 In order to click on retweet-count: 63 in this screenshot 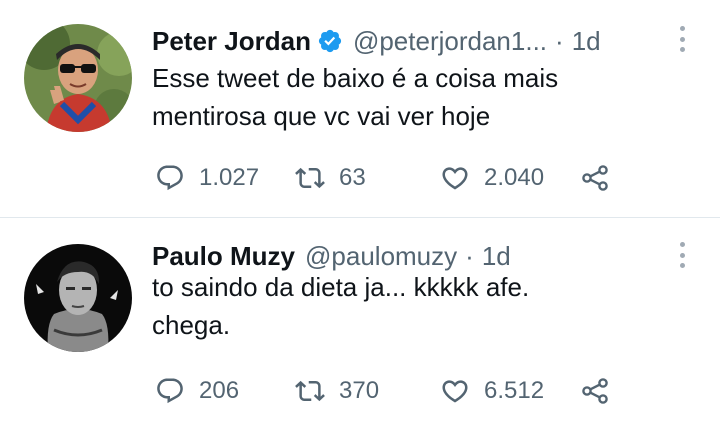, I will do `click(352, 177)`.